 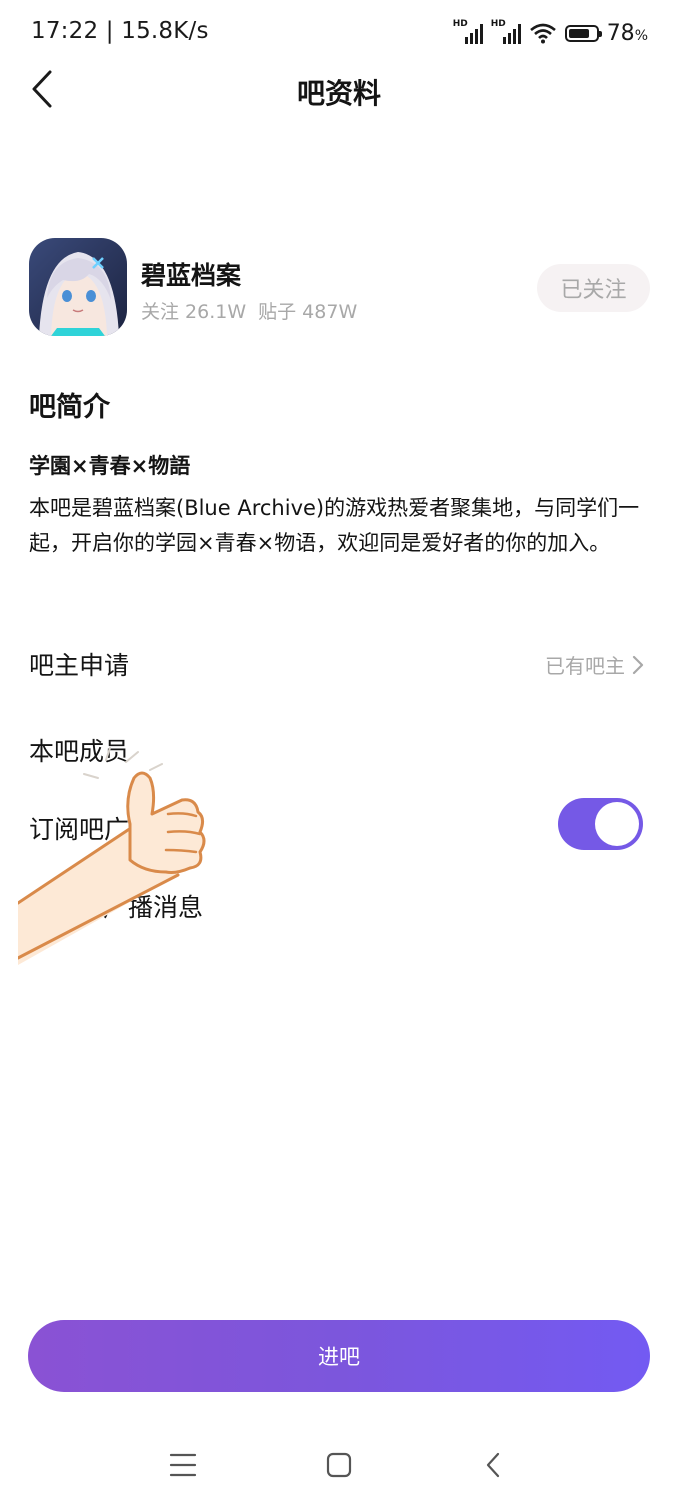 What do you see at coordinates (617, 824) in the screenshot?
I see `toggle-knob` at bounding box center [617, 824].